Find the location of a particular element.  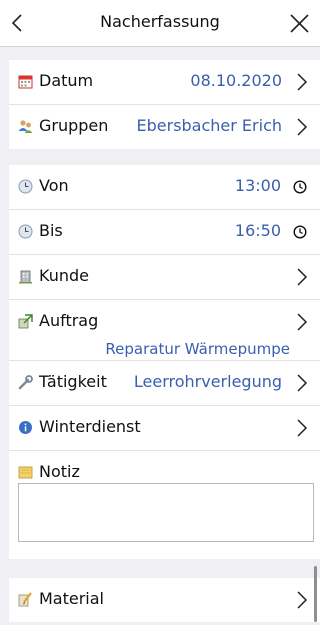

von-value: 13:00 is located at coordinates (257, 185).